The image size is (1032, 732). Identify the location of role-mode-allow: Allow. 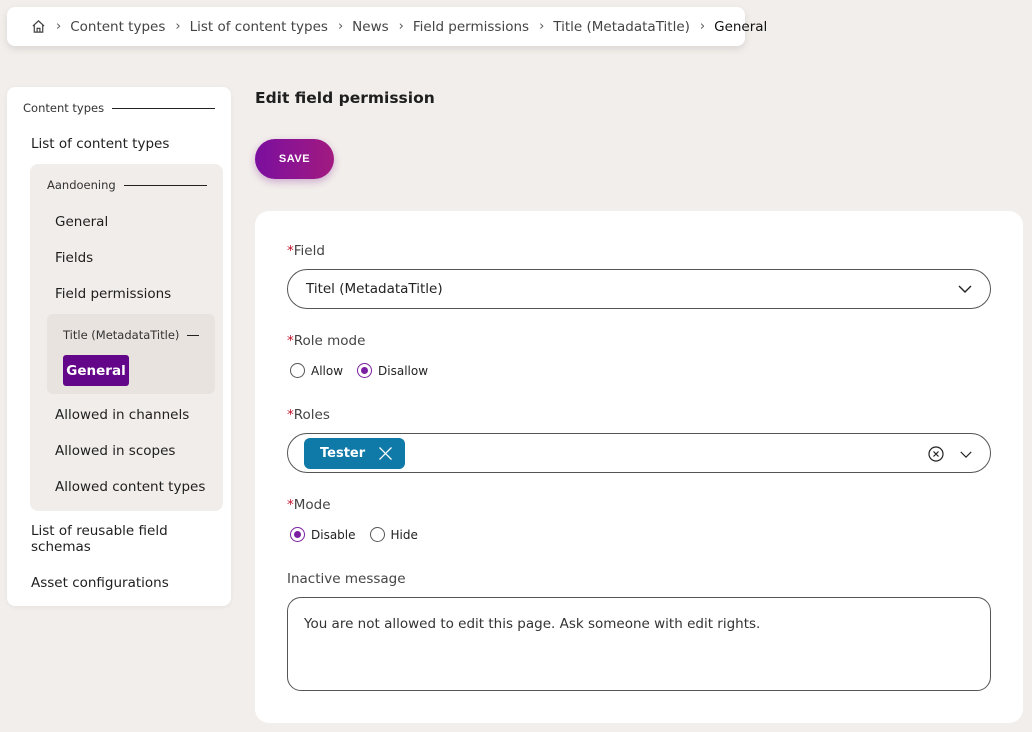
(316, 370).